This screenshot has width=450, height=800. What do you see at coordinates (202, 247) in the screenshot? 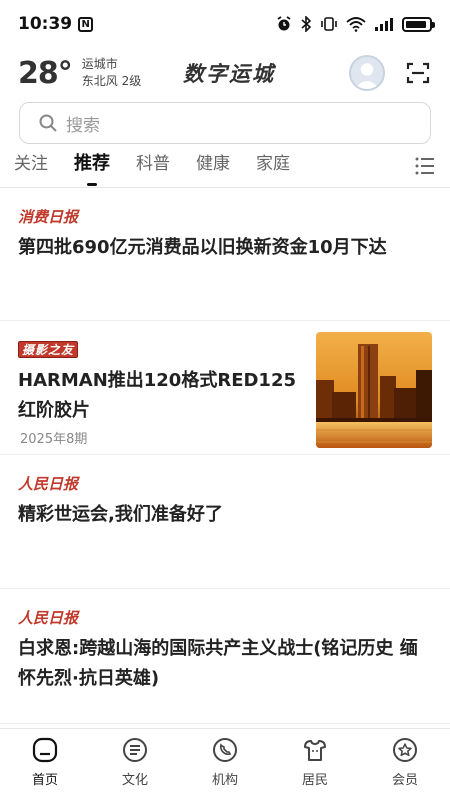
I see `news-title: 第四批690亿元消费品以旧换新资金10月下达` at bounding box center [202, 247].